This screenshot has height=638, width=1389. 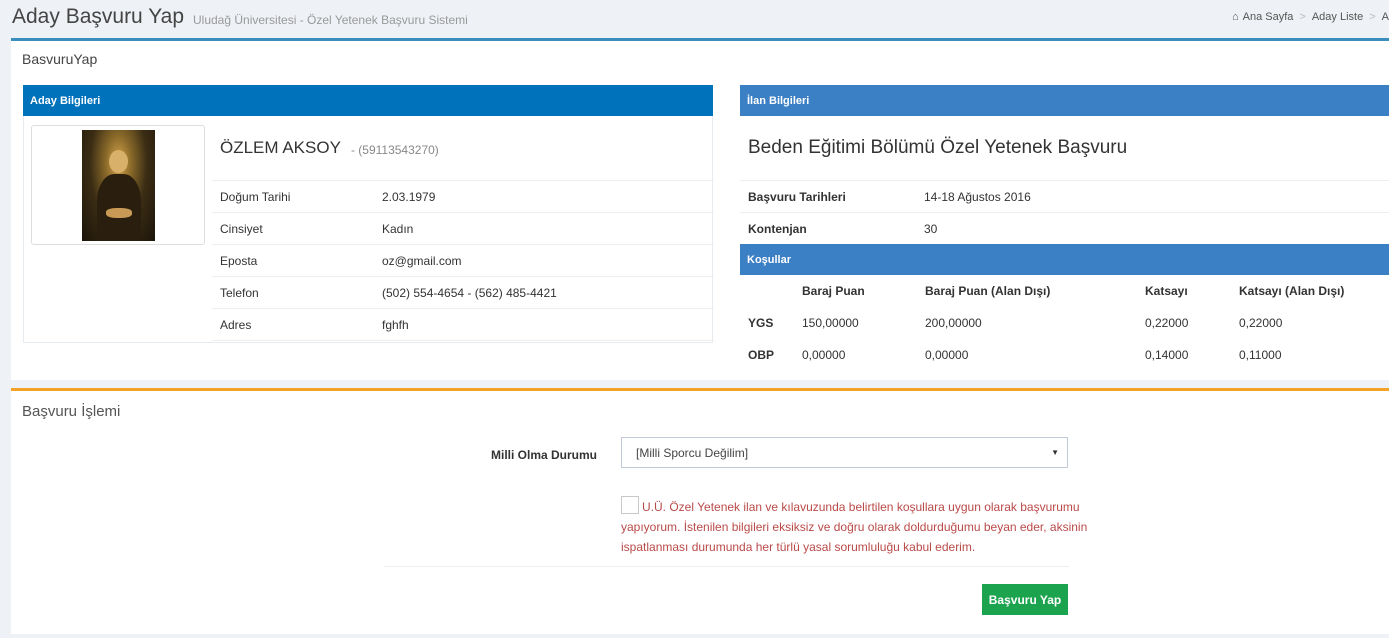 What do you see at coordinates (1385, 17) in the screenshot?
I see `breadcrumb-current: A` at bounding box center [1385, 17].